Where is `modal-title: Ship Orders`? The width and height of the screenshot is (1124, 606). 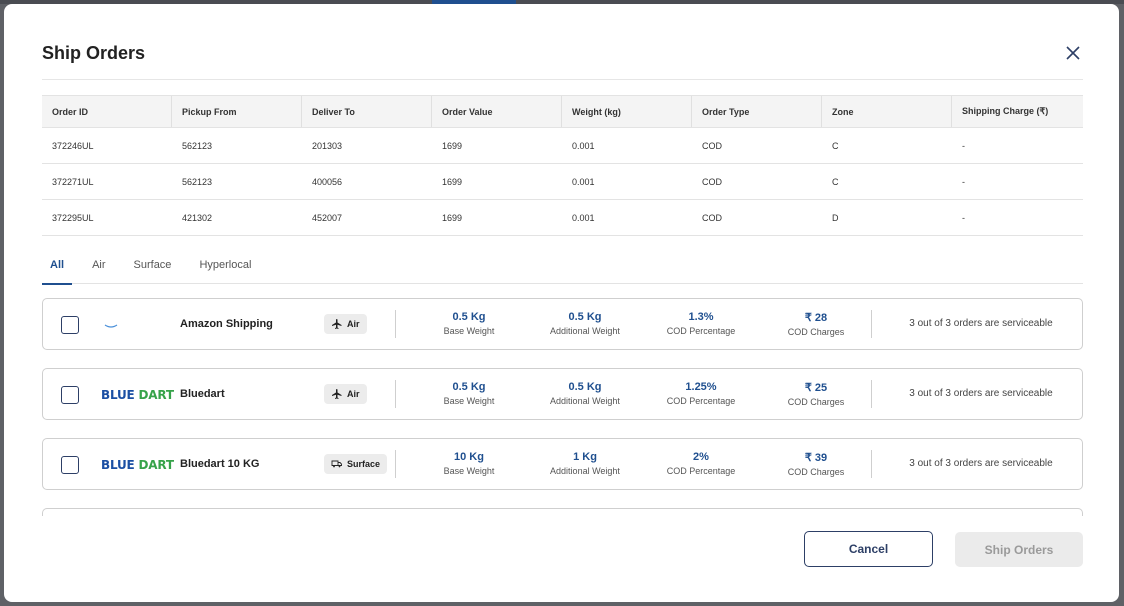
modal-title: Ship Orders is located at coordinates (94, 53).